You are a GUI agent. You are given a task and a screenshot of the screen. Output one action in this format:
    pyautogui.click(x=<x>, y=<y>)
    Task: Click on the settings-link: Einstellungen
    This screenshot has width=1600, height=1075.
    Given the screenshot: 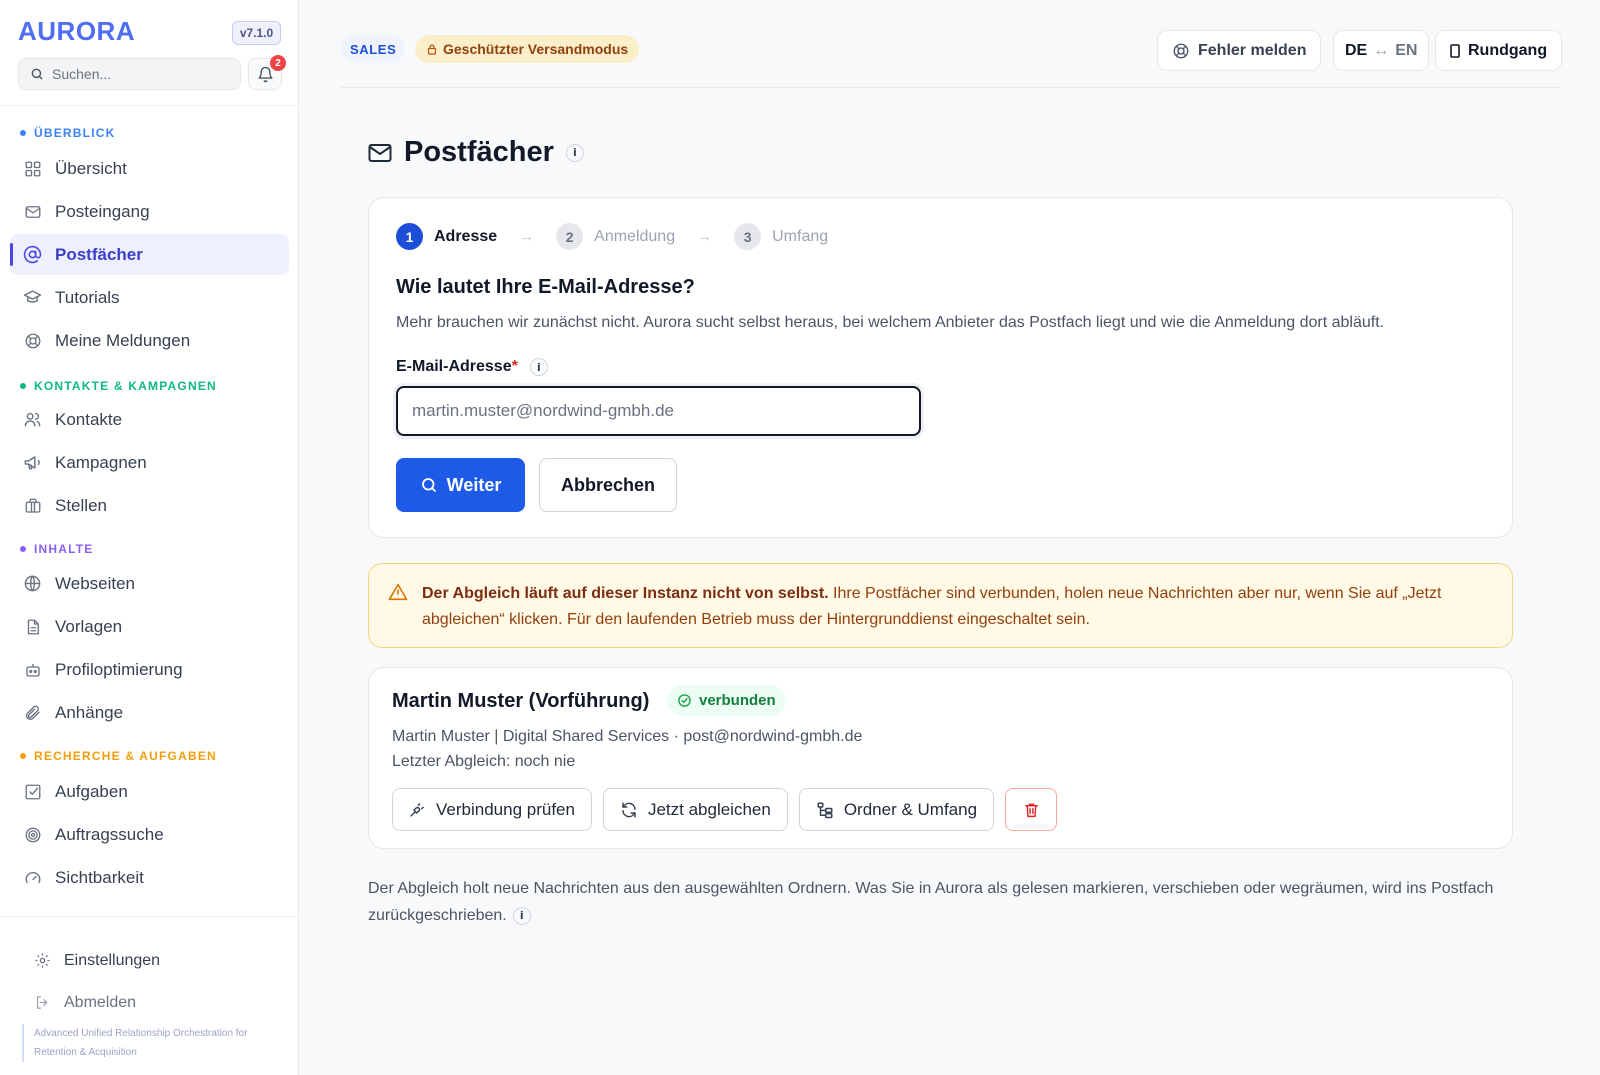 What is the action you would take?
    pyautogui.click(x=97, y=961)
    